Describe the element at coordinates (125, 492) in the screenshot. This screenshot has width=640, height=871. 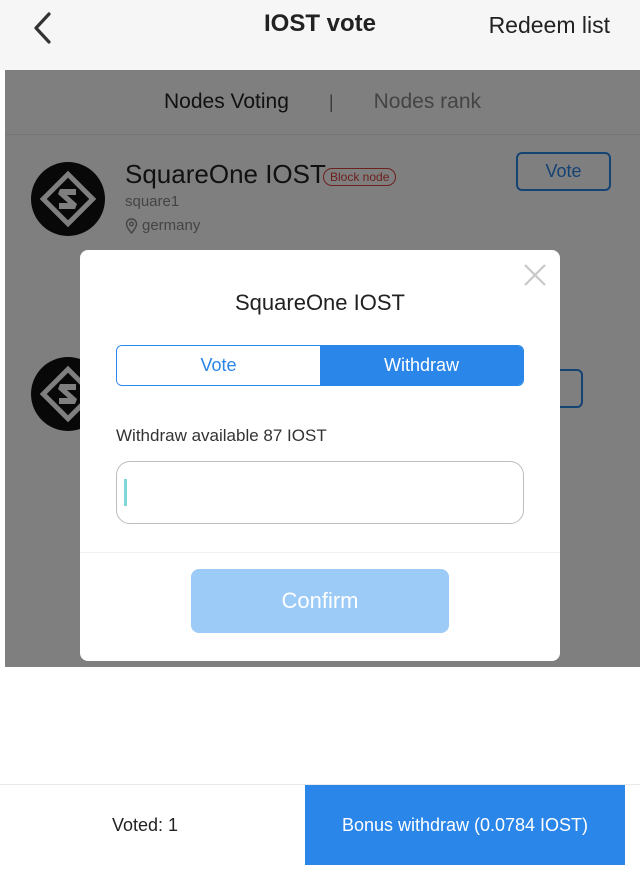
I see `text-caret` at that location.